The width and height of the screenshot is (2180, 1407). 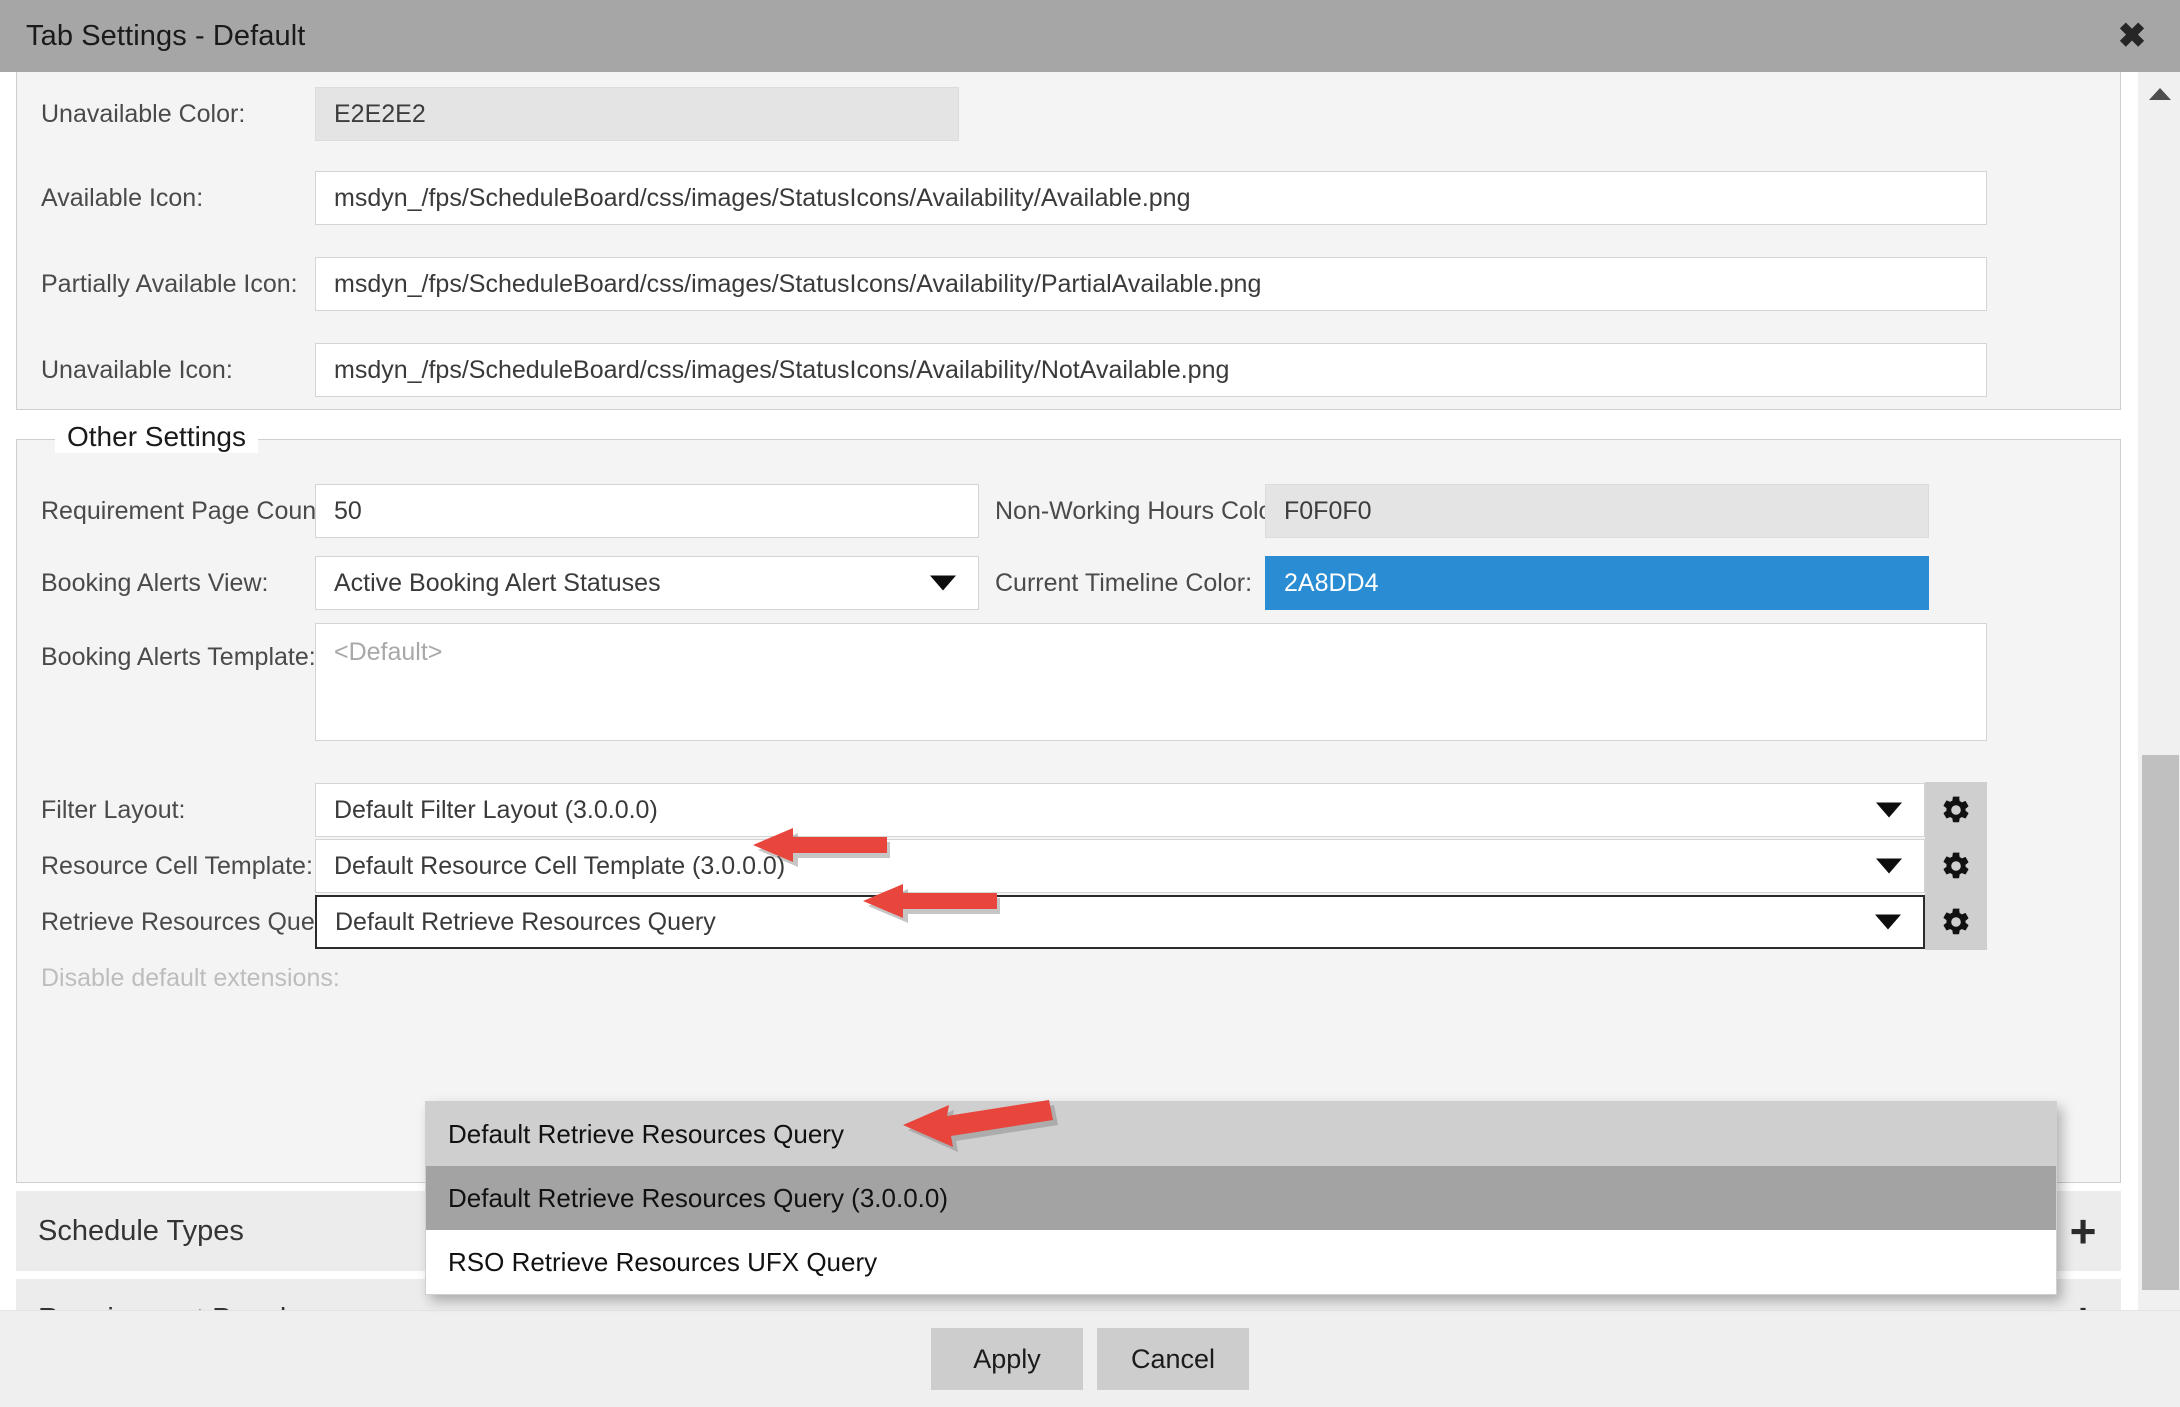 What do you see at coordinates (2159, 93) in the screenshot?
I see `chevron-up-icon` at bounding box center [2159, 93].